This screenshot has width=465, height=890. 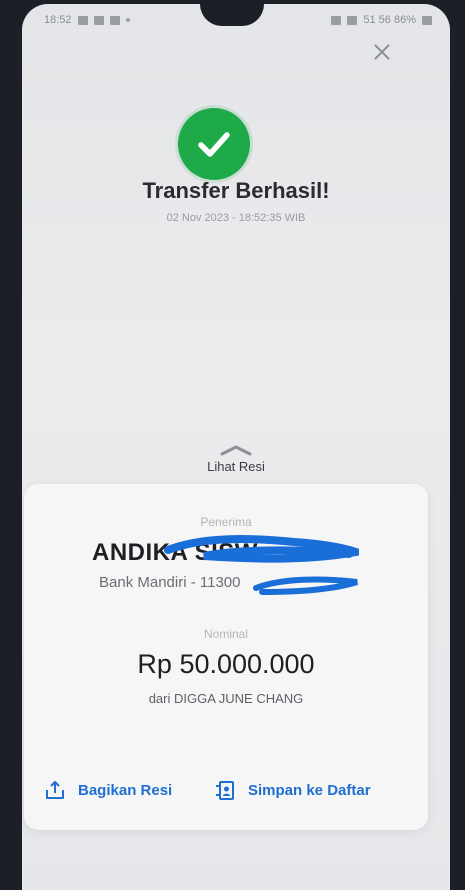 What do you see at coordinates (127, 20) in the screenshot?
I see `more-dot-icon` at bounding box center [127, 20].